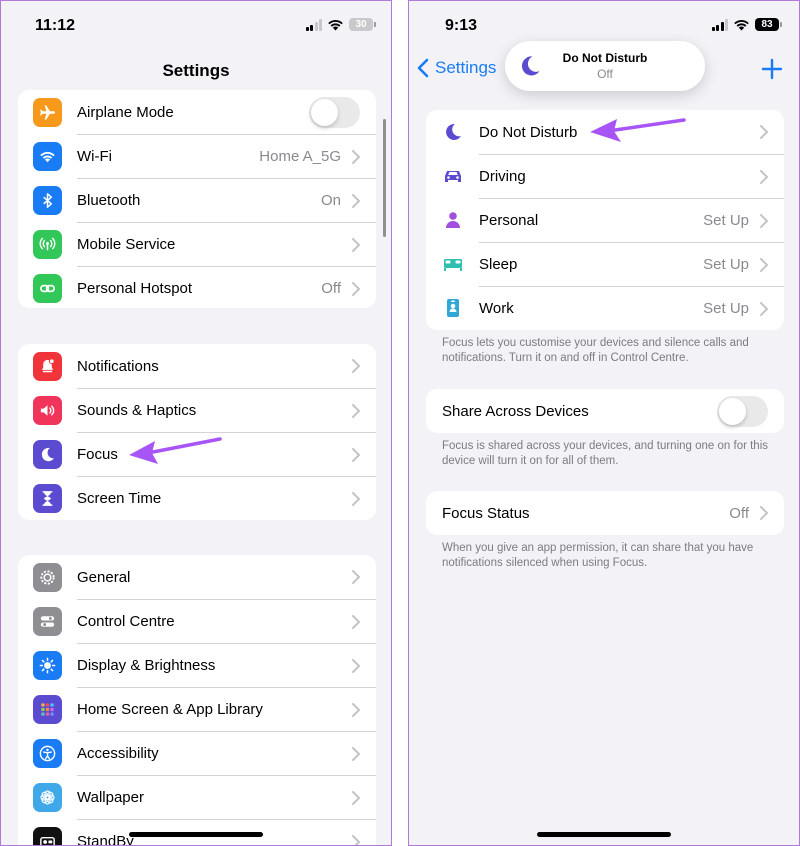 The height and width of the screenshot is (846, 800). I want to click on share-label: Share Across Devices, so click(515, 411).